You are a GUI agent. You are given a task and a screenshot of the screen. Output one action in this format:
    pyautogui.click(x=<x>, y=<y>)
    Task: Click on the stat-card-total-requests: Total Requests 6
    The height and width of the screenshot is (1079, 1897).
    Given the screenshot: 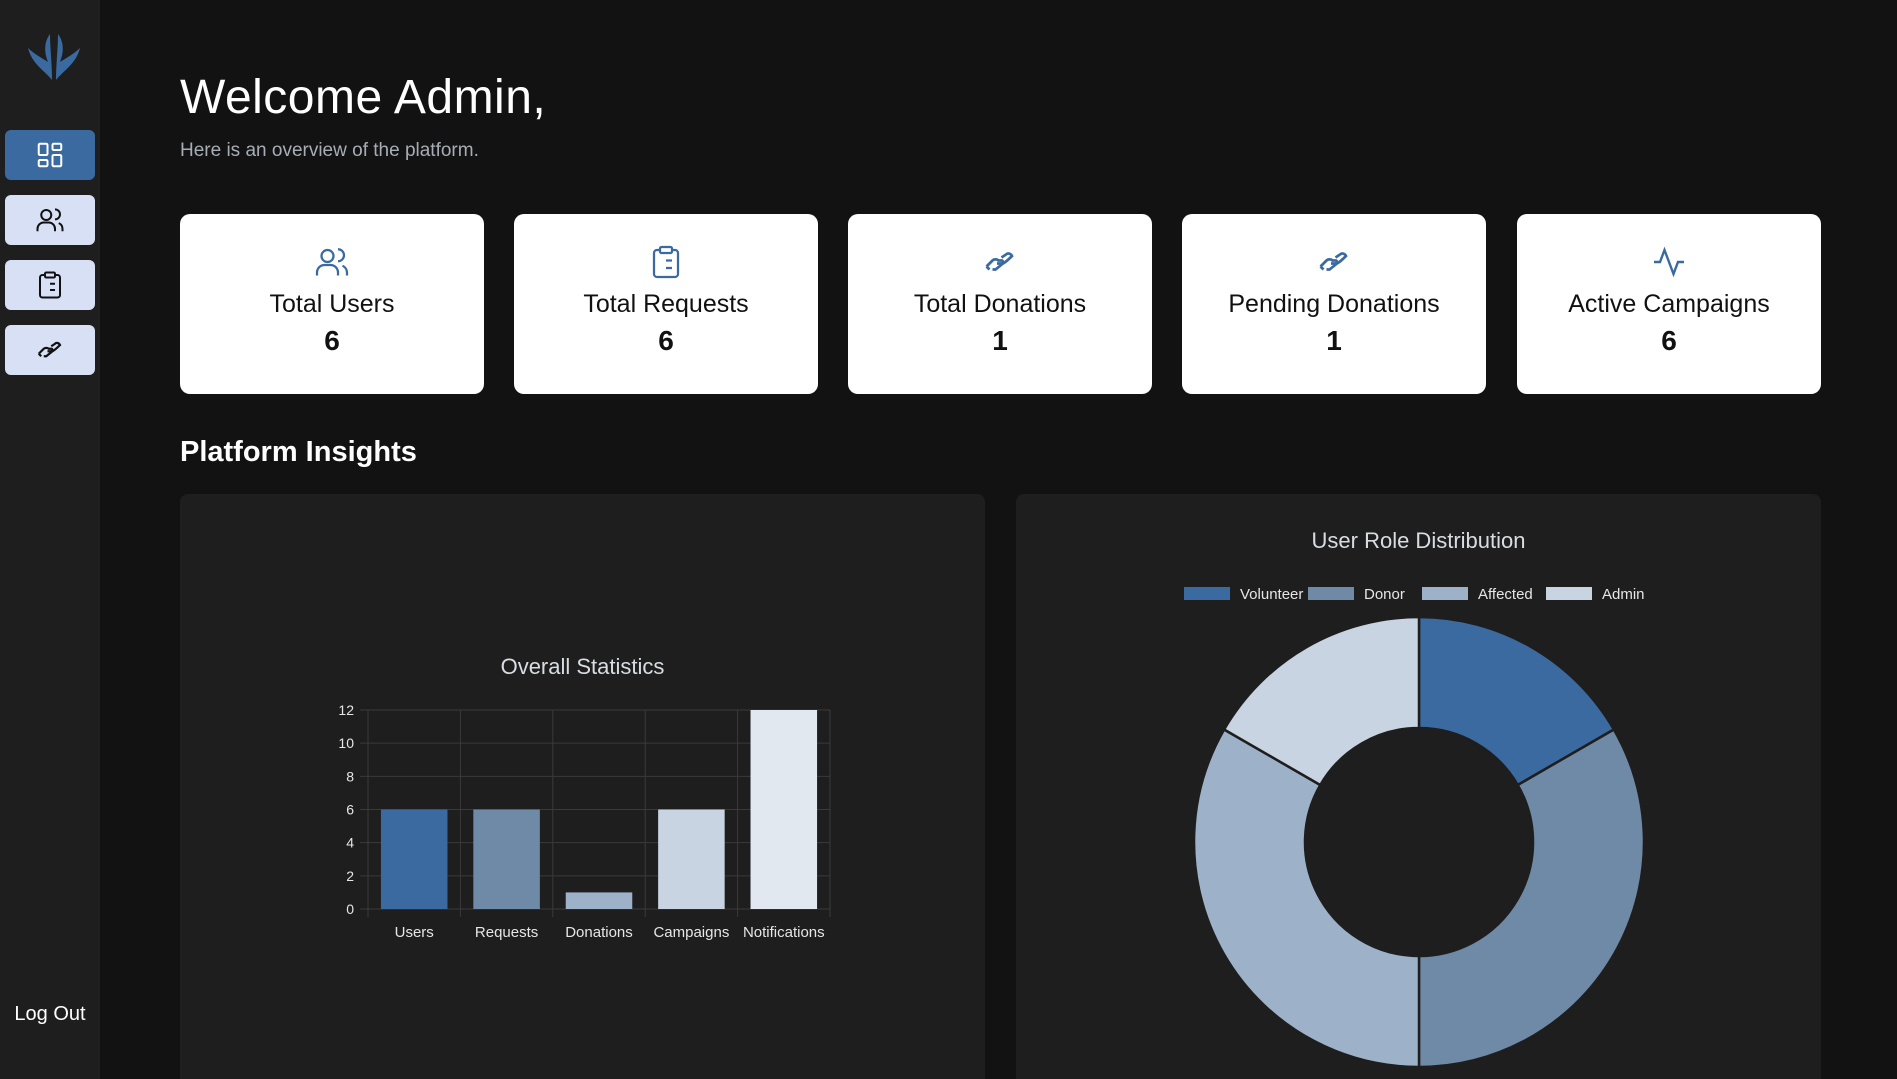 What is the action you would take?
    pyautogui.click(x=666, y=304)
    